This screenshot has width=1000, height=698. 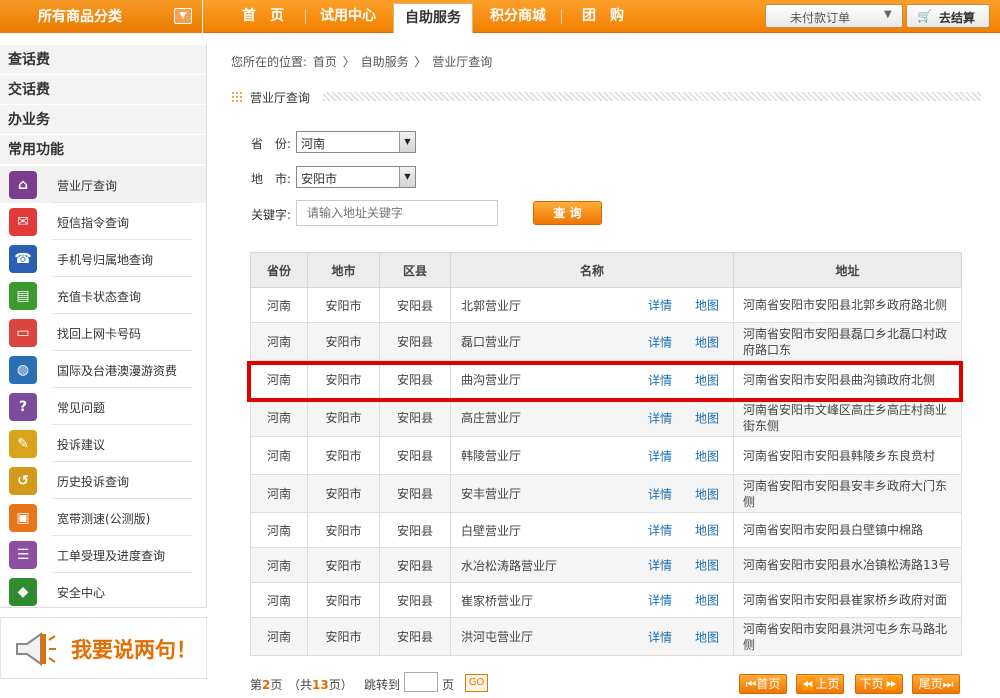 I want to click on cell-address: 河南省安阳市文峰区高庄乡高庄村商业街东侧, so click(x=847, y=417).